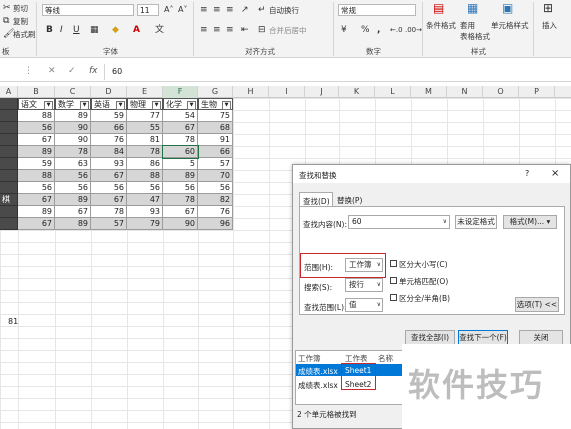  Describe the element at coordinates (145, 224) in the screenshot. I see `table-cell: 79` at that location.